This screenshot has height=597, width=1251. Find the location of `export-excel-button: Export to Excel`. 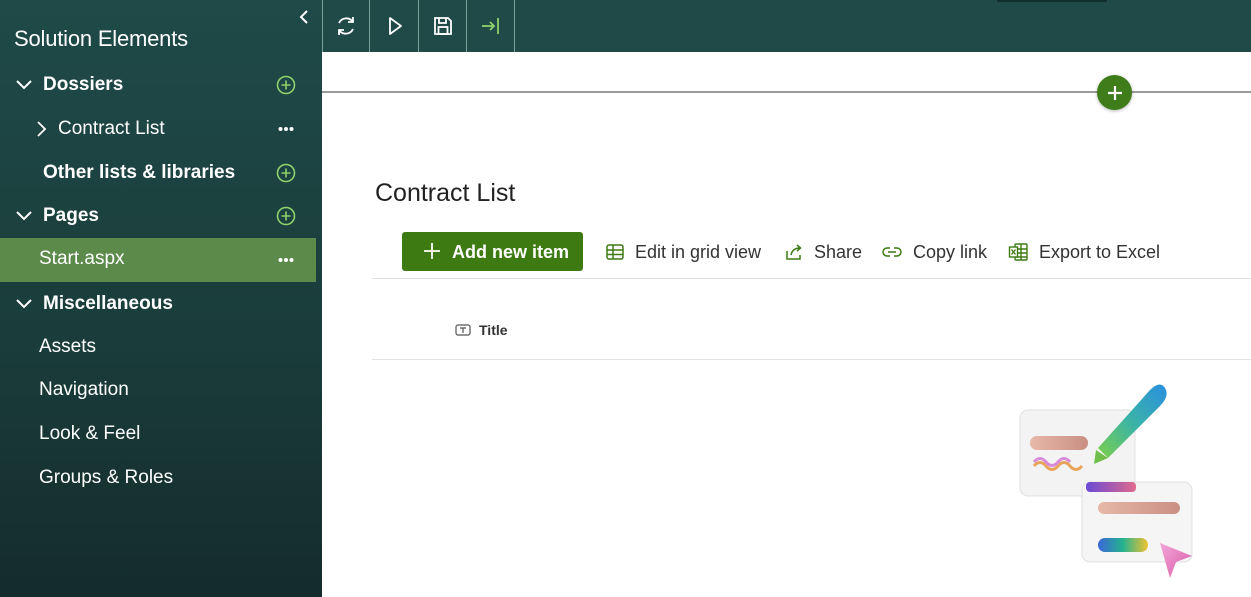

export-excel-button: Export to Excel is located at coordinates (1084, 252).